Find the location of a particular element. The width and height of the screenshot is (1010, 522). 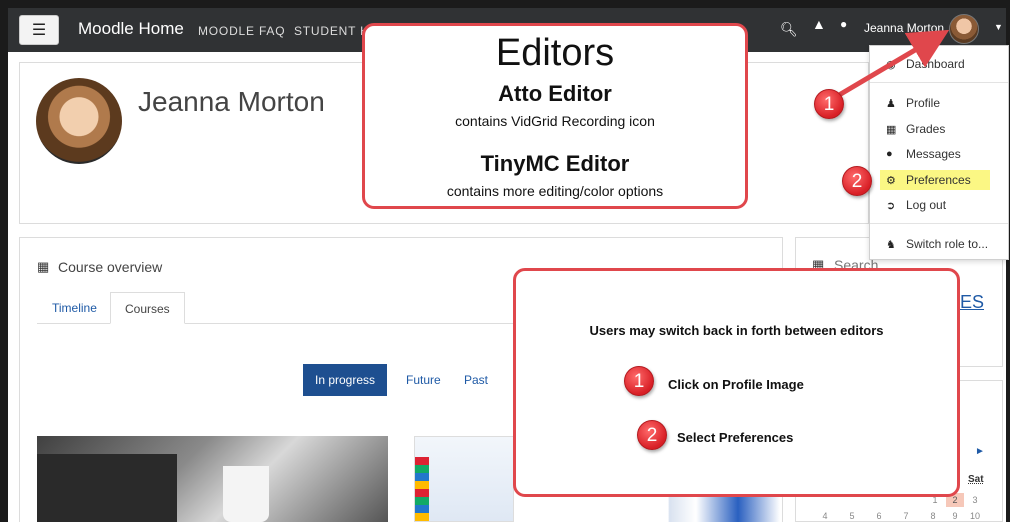

brand-link: Moodle Home is located at coordinates (131, 29).